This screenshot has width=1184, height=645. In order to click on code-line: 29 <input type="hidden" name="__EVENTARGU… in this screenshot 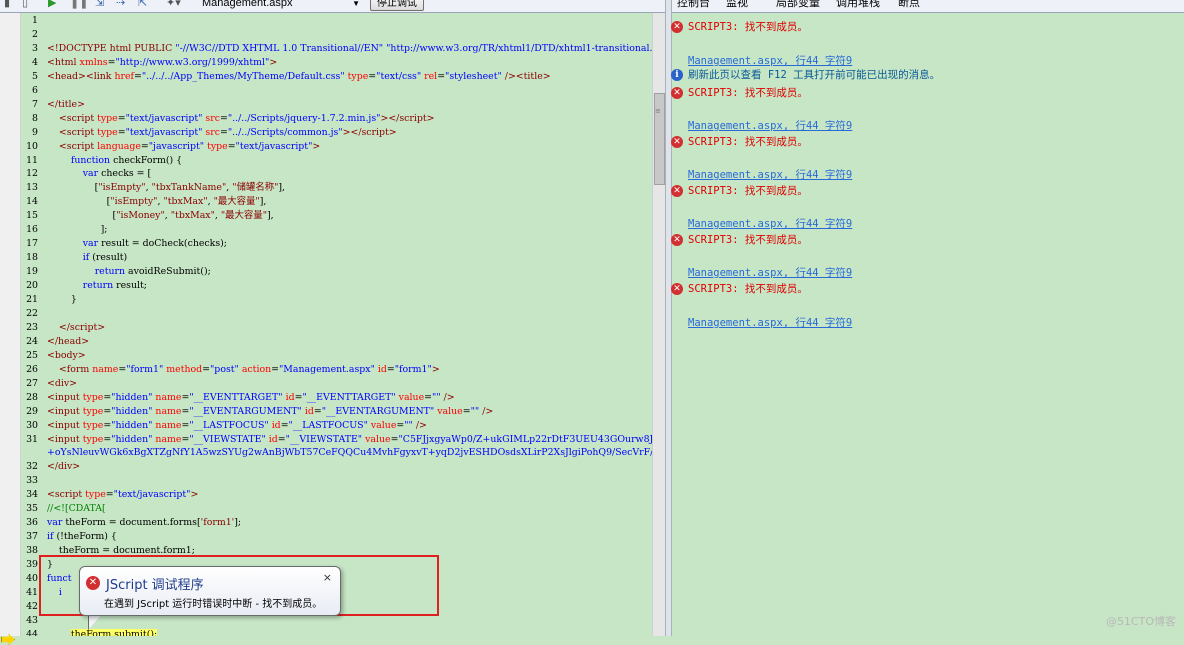, I will do `click(336, 412)`.